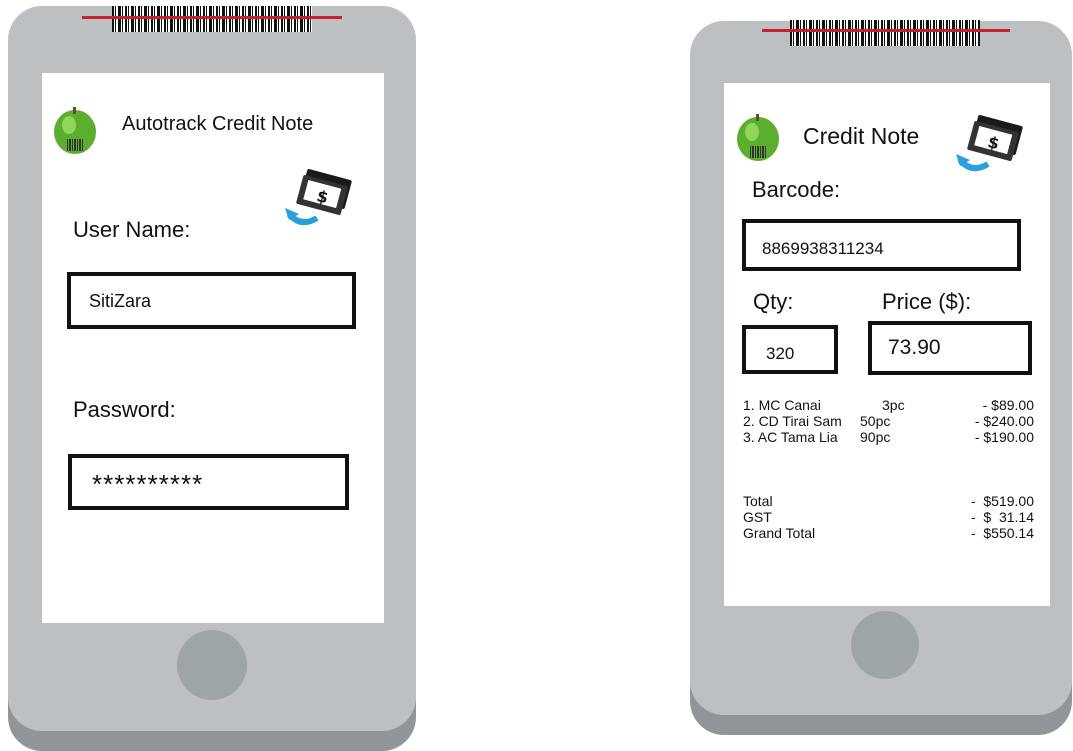 This screenshot has width=1073, height=751. I want to click on total-row: Total - $519.00, so click(888, 501).